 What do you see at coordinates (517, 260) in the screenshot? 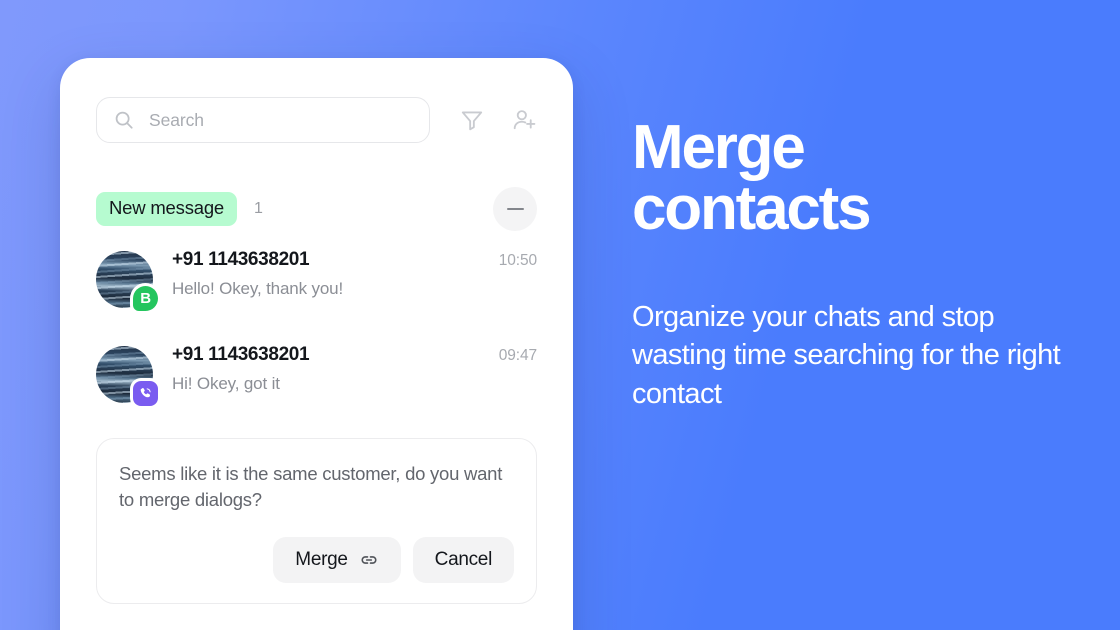
I see `chat-timestamp: 10:50` at bounding box center [517, 260].